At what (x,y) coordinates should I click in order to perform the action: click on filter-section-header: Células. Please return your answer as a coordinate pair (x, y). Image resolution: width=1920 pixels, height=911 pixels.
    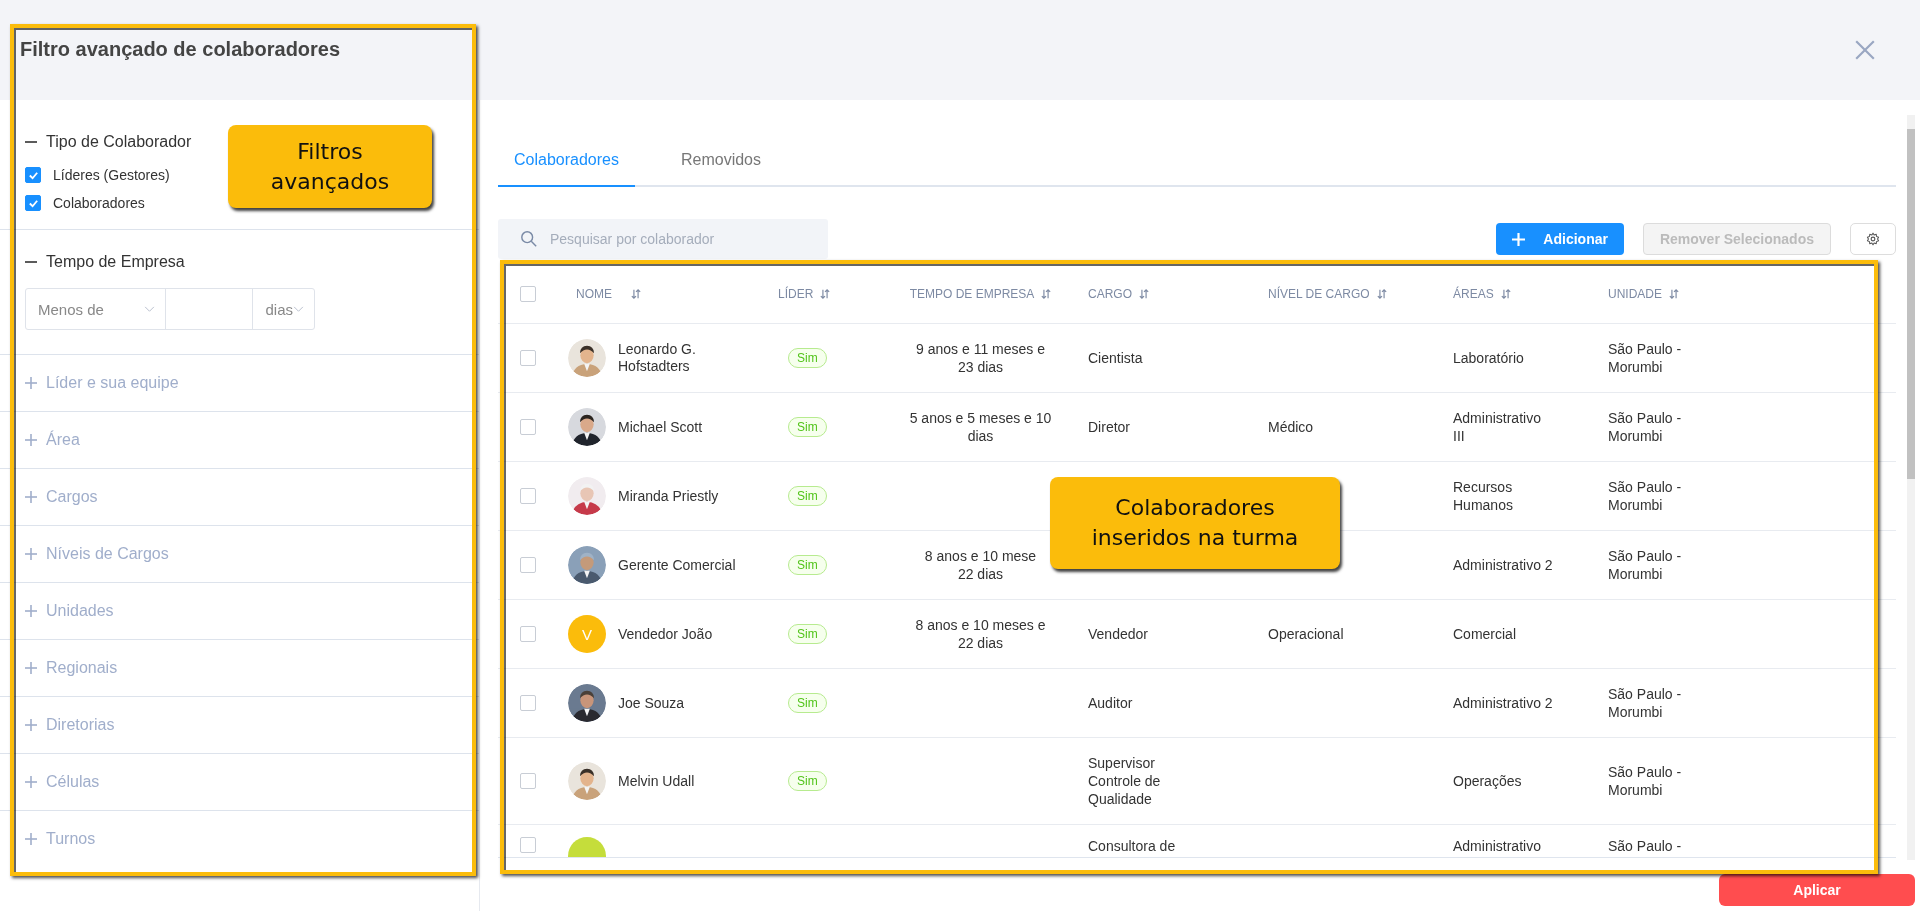
    Looking at the image, I should click on (62, 782).